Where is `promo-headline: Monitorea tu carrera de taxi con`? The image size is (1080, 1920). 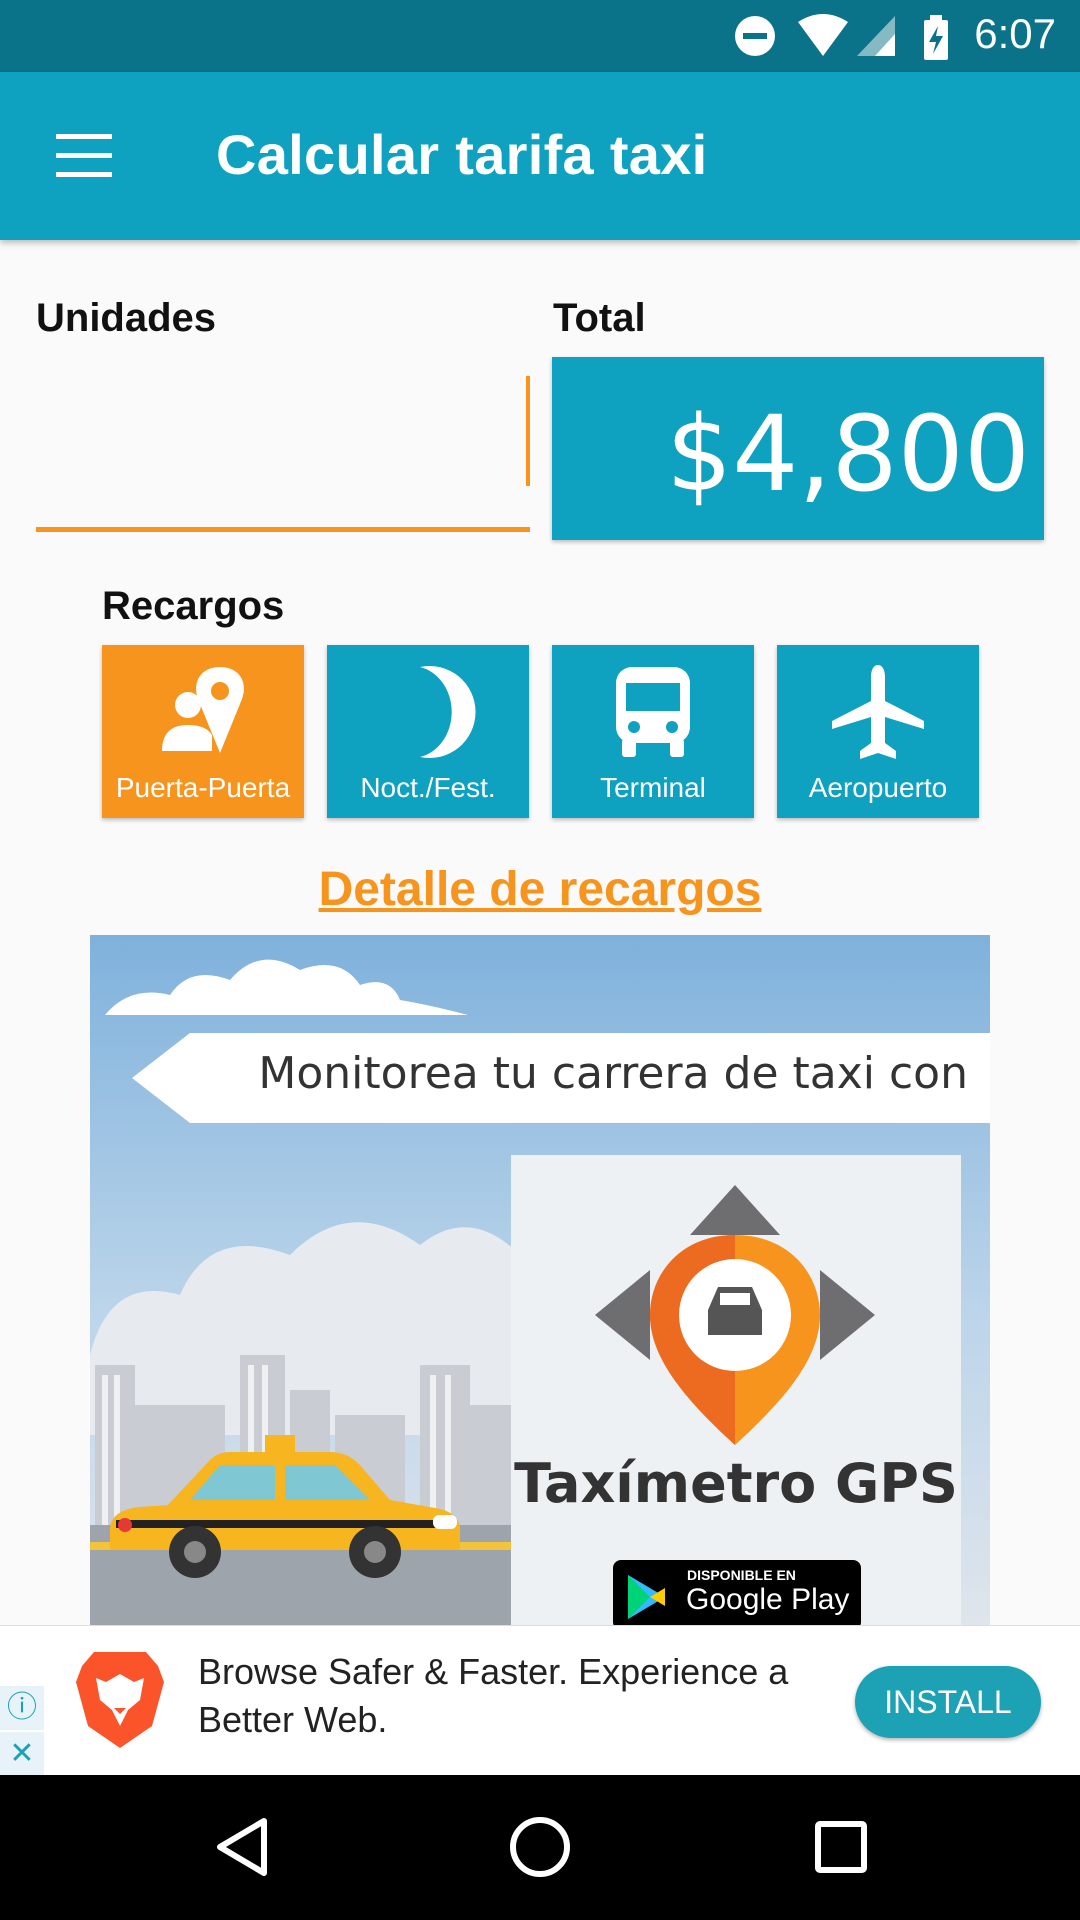 promo-headline: Monitorea tu carrera de taxi con is located at coordinates (613, 1073).